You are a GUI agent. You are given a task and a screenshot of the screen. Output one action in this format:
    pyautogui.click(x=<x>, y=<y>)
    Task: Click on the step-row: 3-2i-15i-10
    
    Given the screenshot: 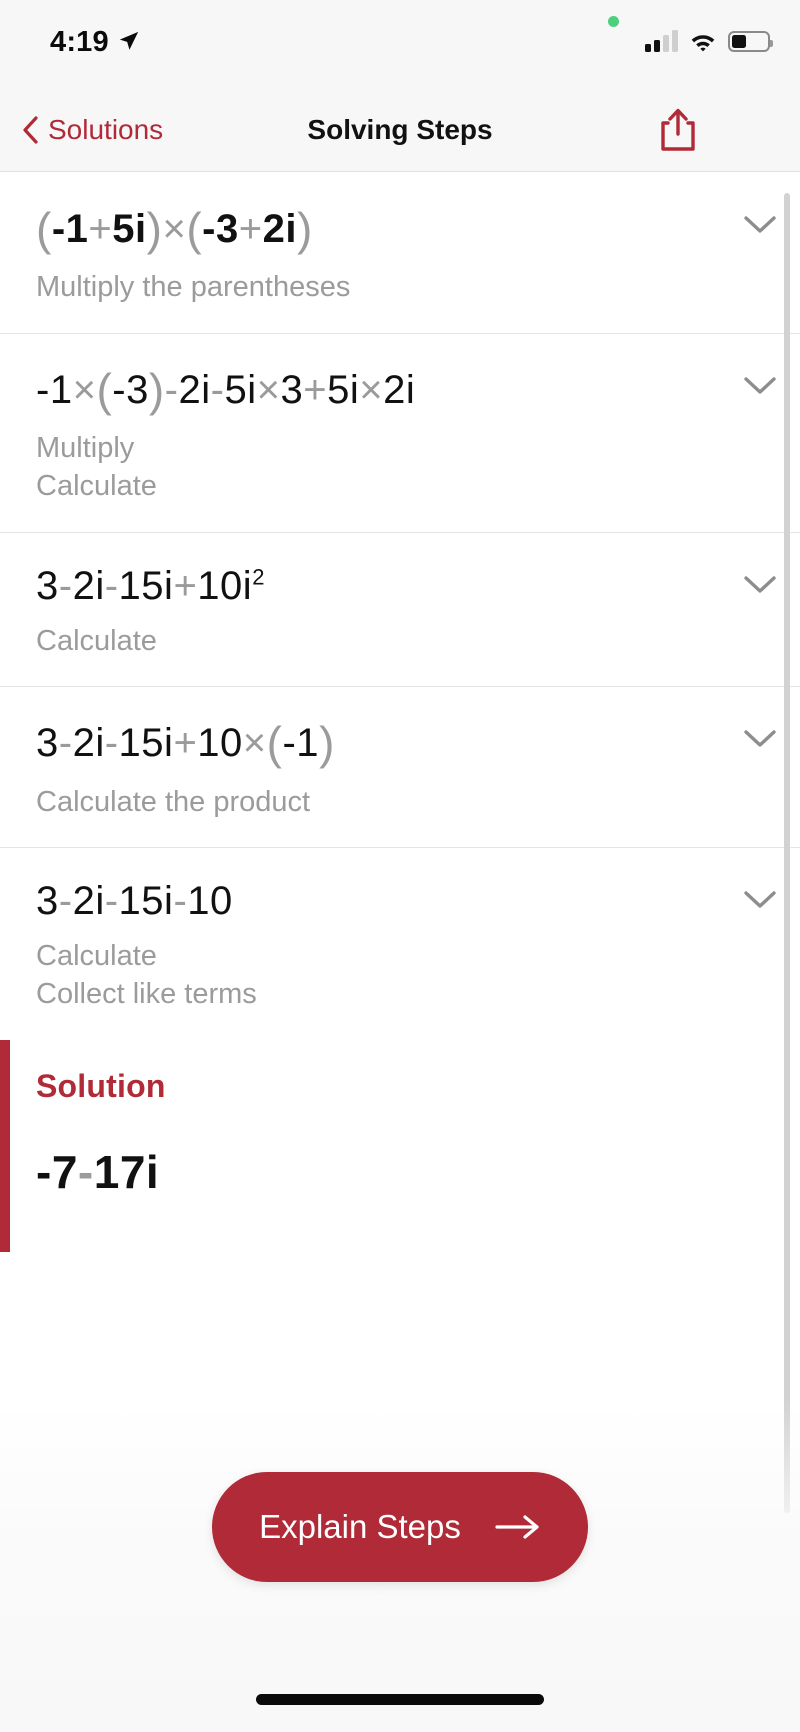 What is the action you would take?
    pyautogui.click(x=406, y=885)
    